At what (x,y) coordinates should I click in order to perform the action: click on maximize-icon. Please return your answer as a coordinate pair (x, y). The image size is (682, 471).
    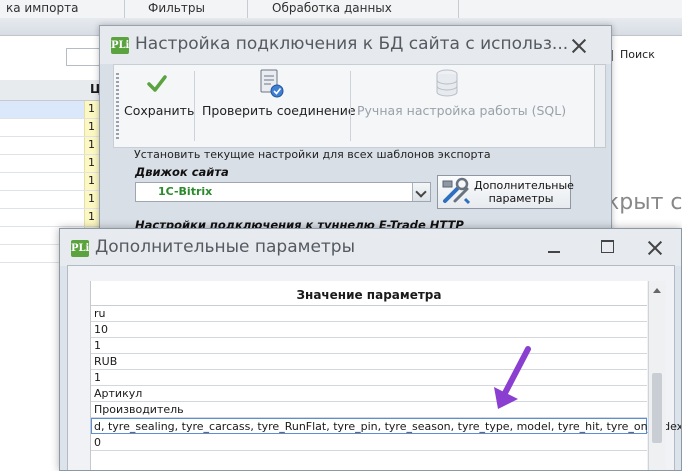
    Looking at the image, I should click on (607, 246).